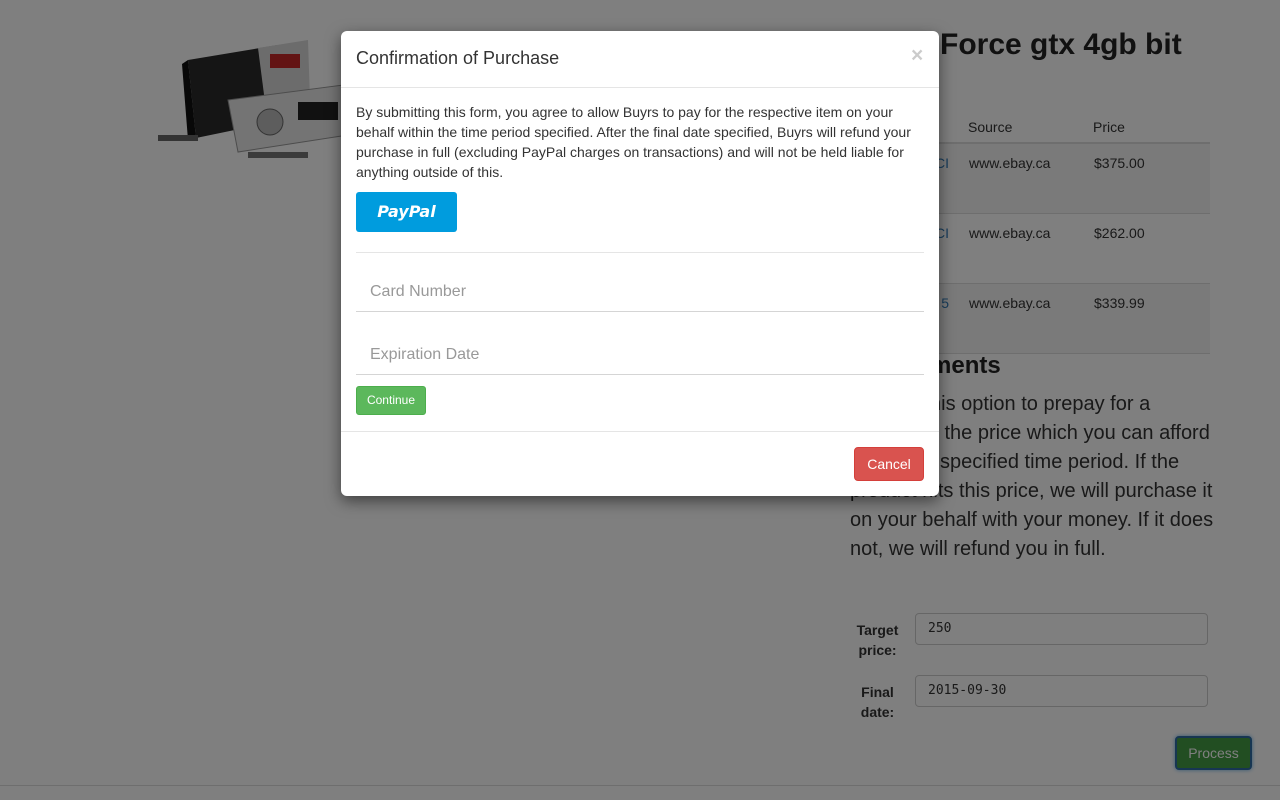  I want to click on modal-footer-divider, so click(640, 431).